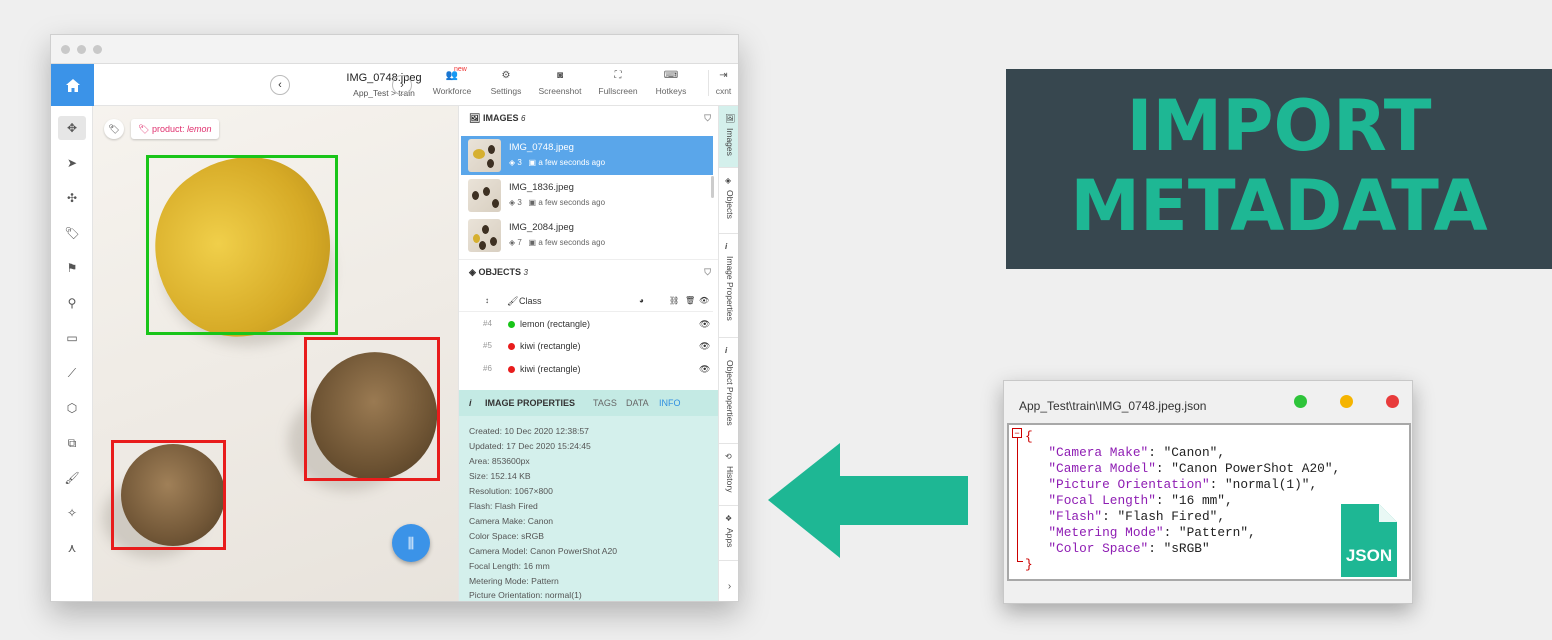 The height and width of the screenshot is (640, 1552). I want to click on tag-icon: 🏷, so click(114, 129).